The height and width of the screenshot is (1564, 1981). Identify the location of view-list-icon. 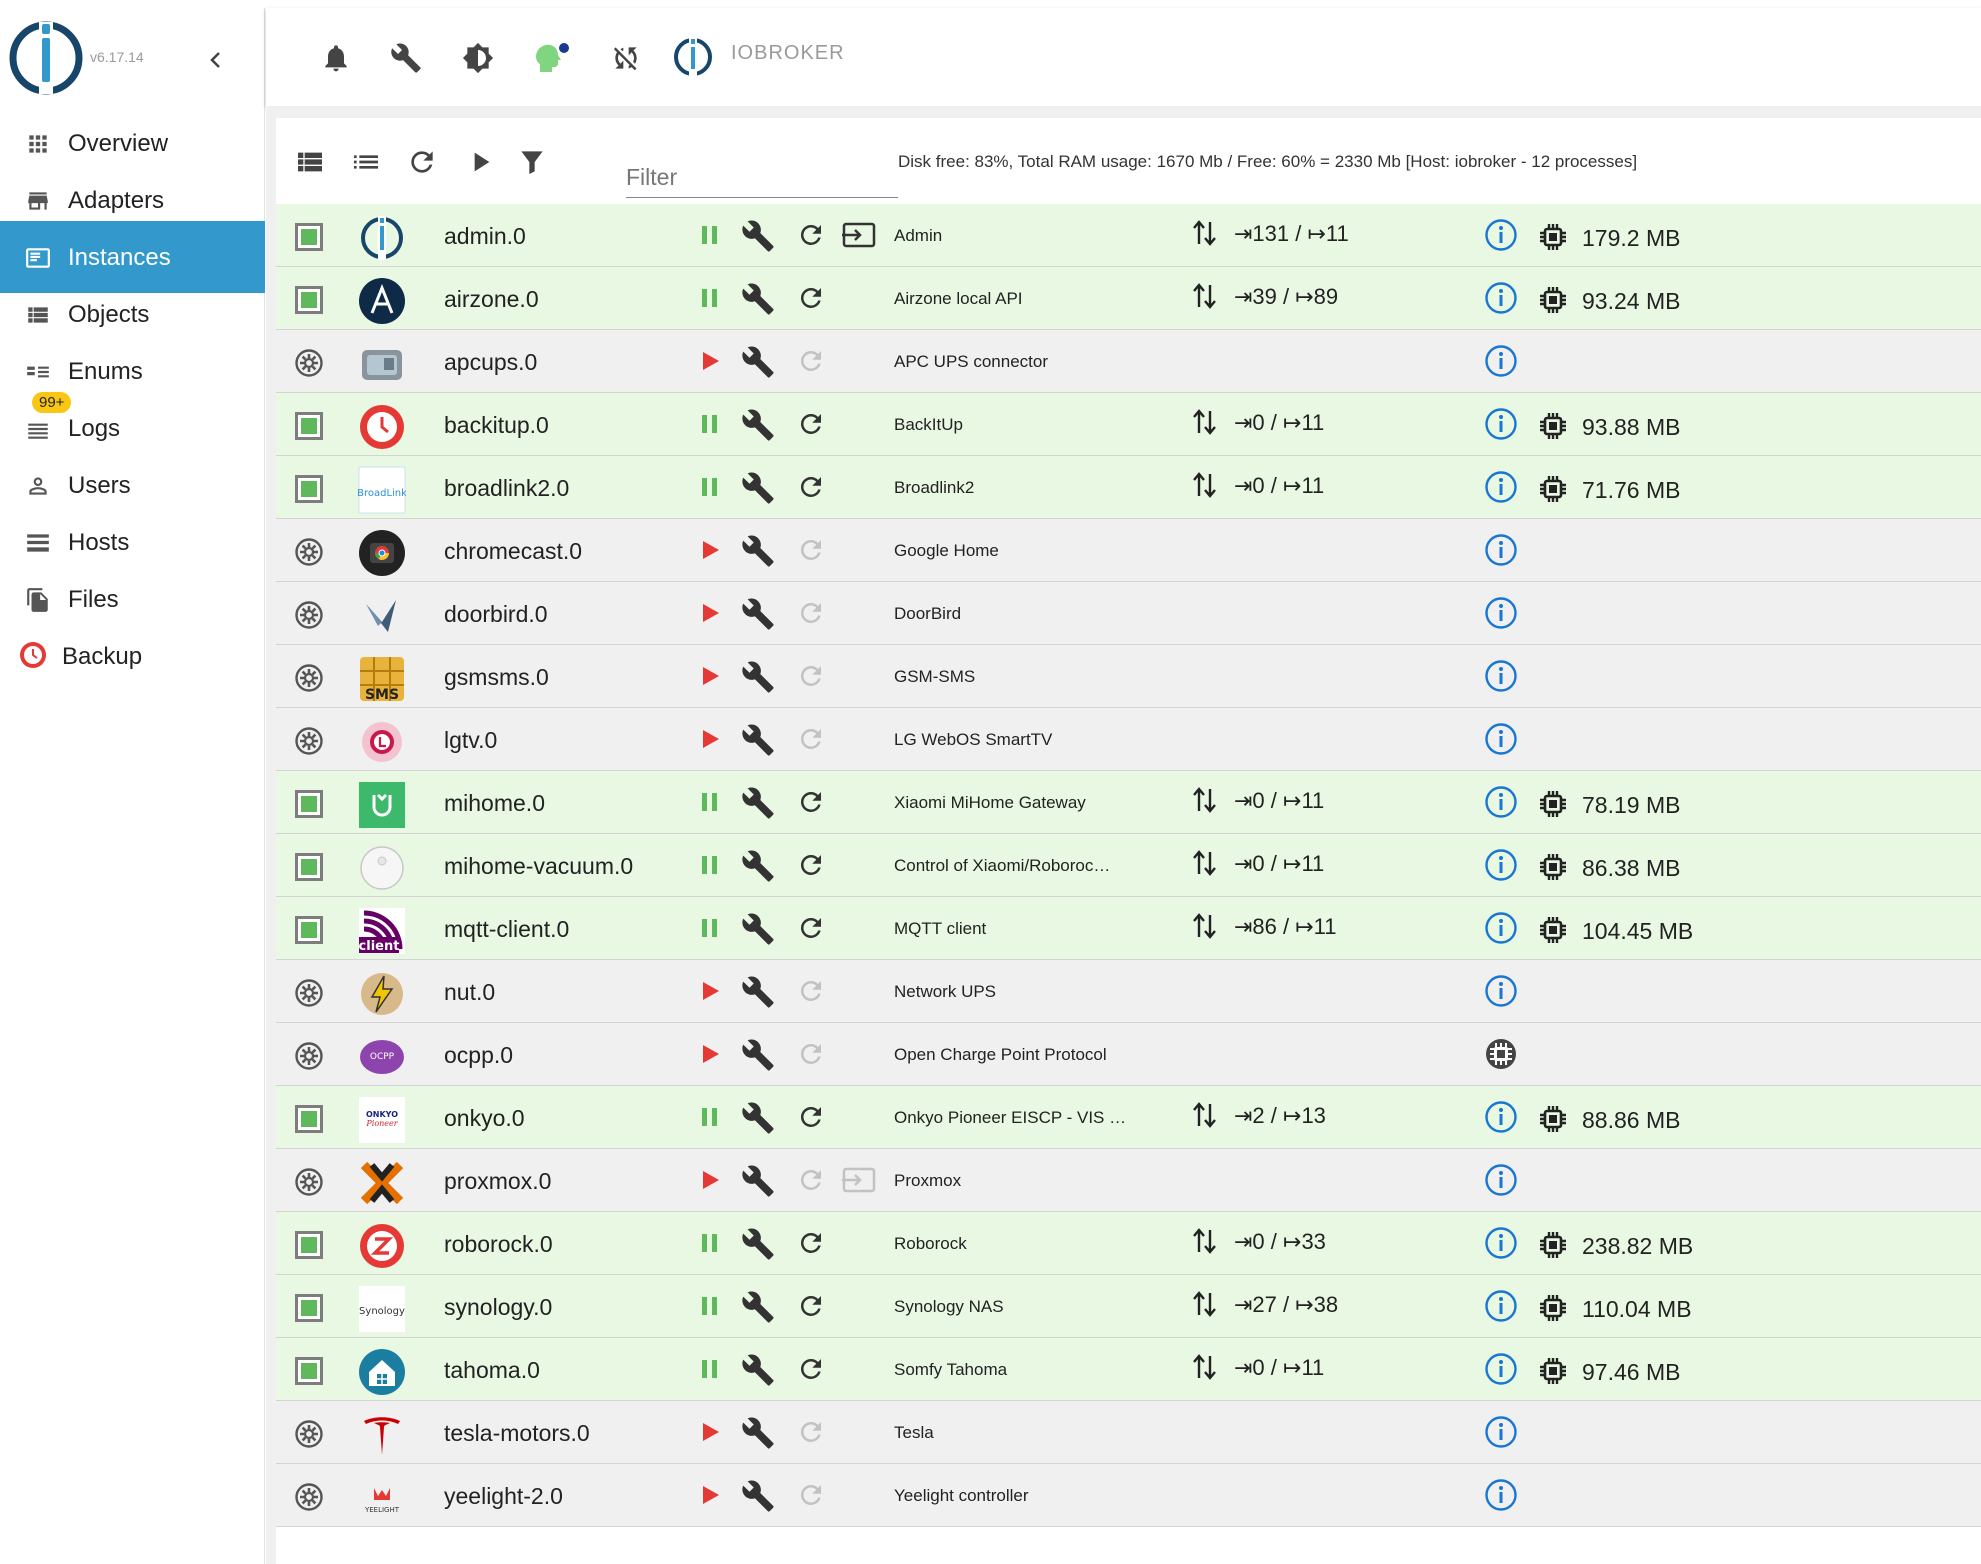
(310, 162).